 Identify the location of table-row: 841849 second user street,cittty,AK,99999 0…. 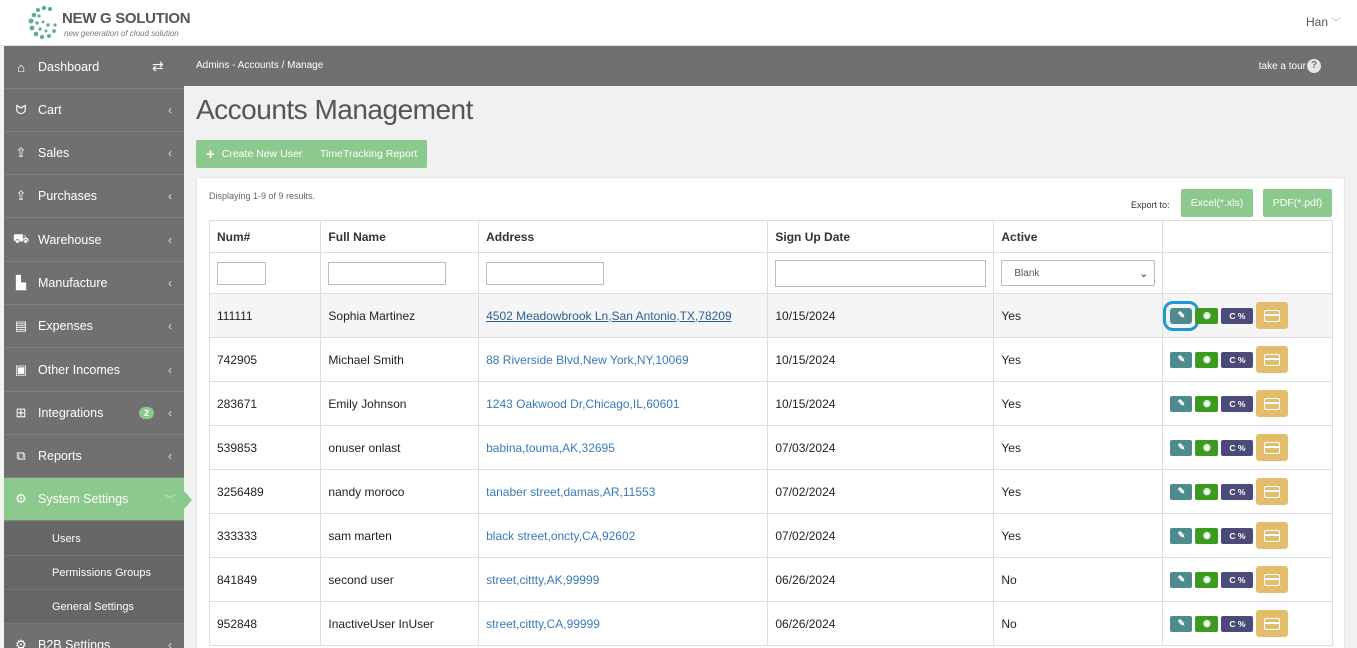
(770, 579).